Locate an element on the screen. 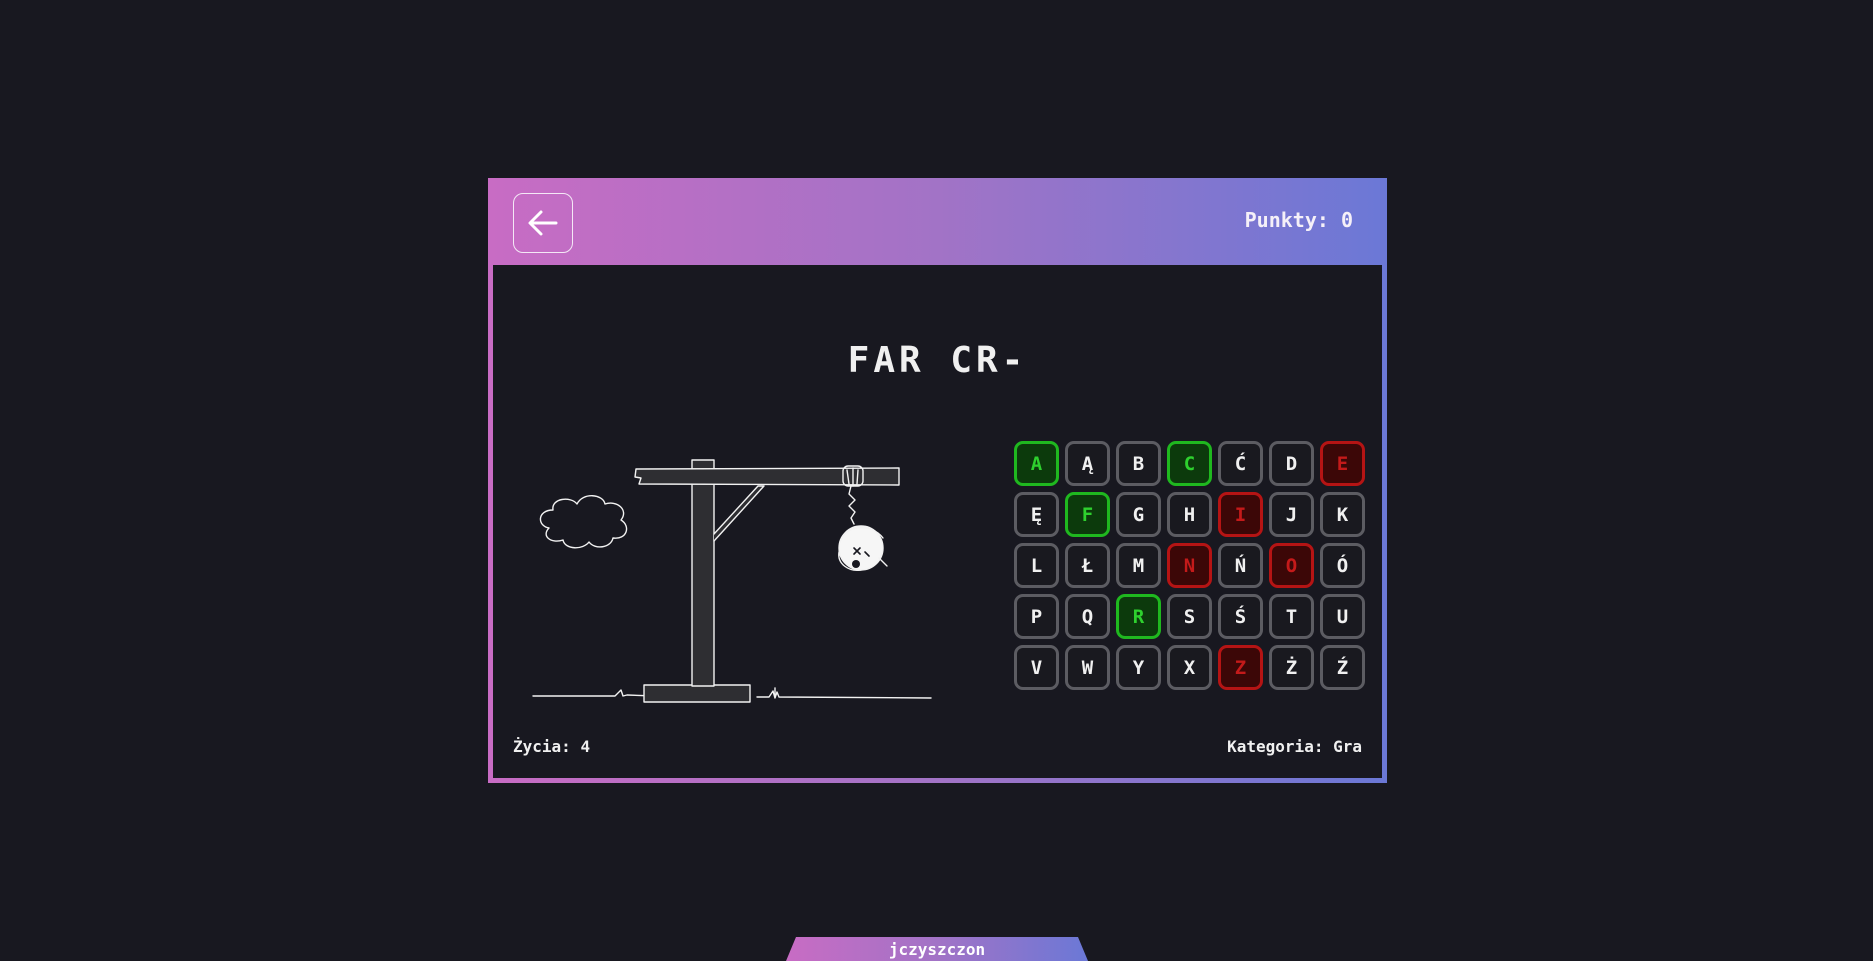 This screenshot has height=961, width=1873. head-drawing is located at coordinates (863, 548).